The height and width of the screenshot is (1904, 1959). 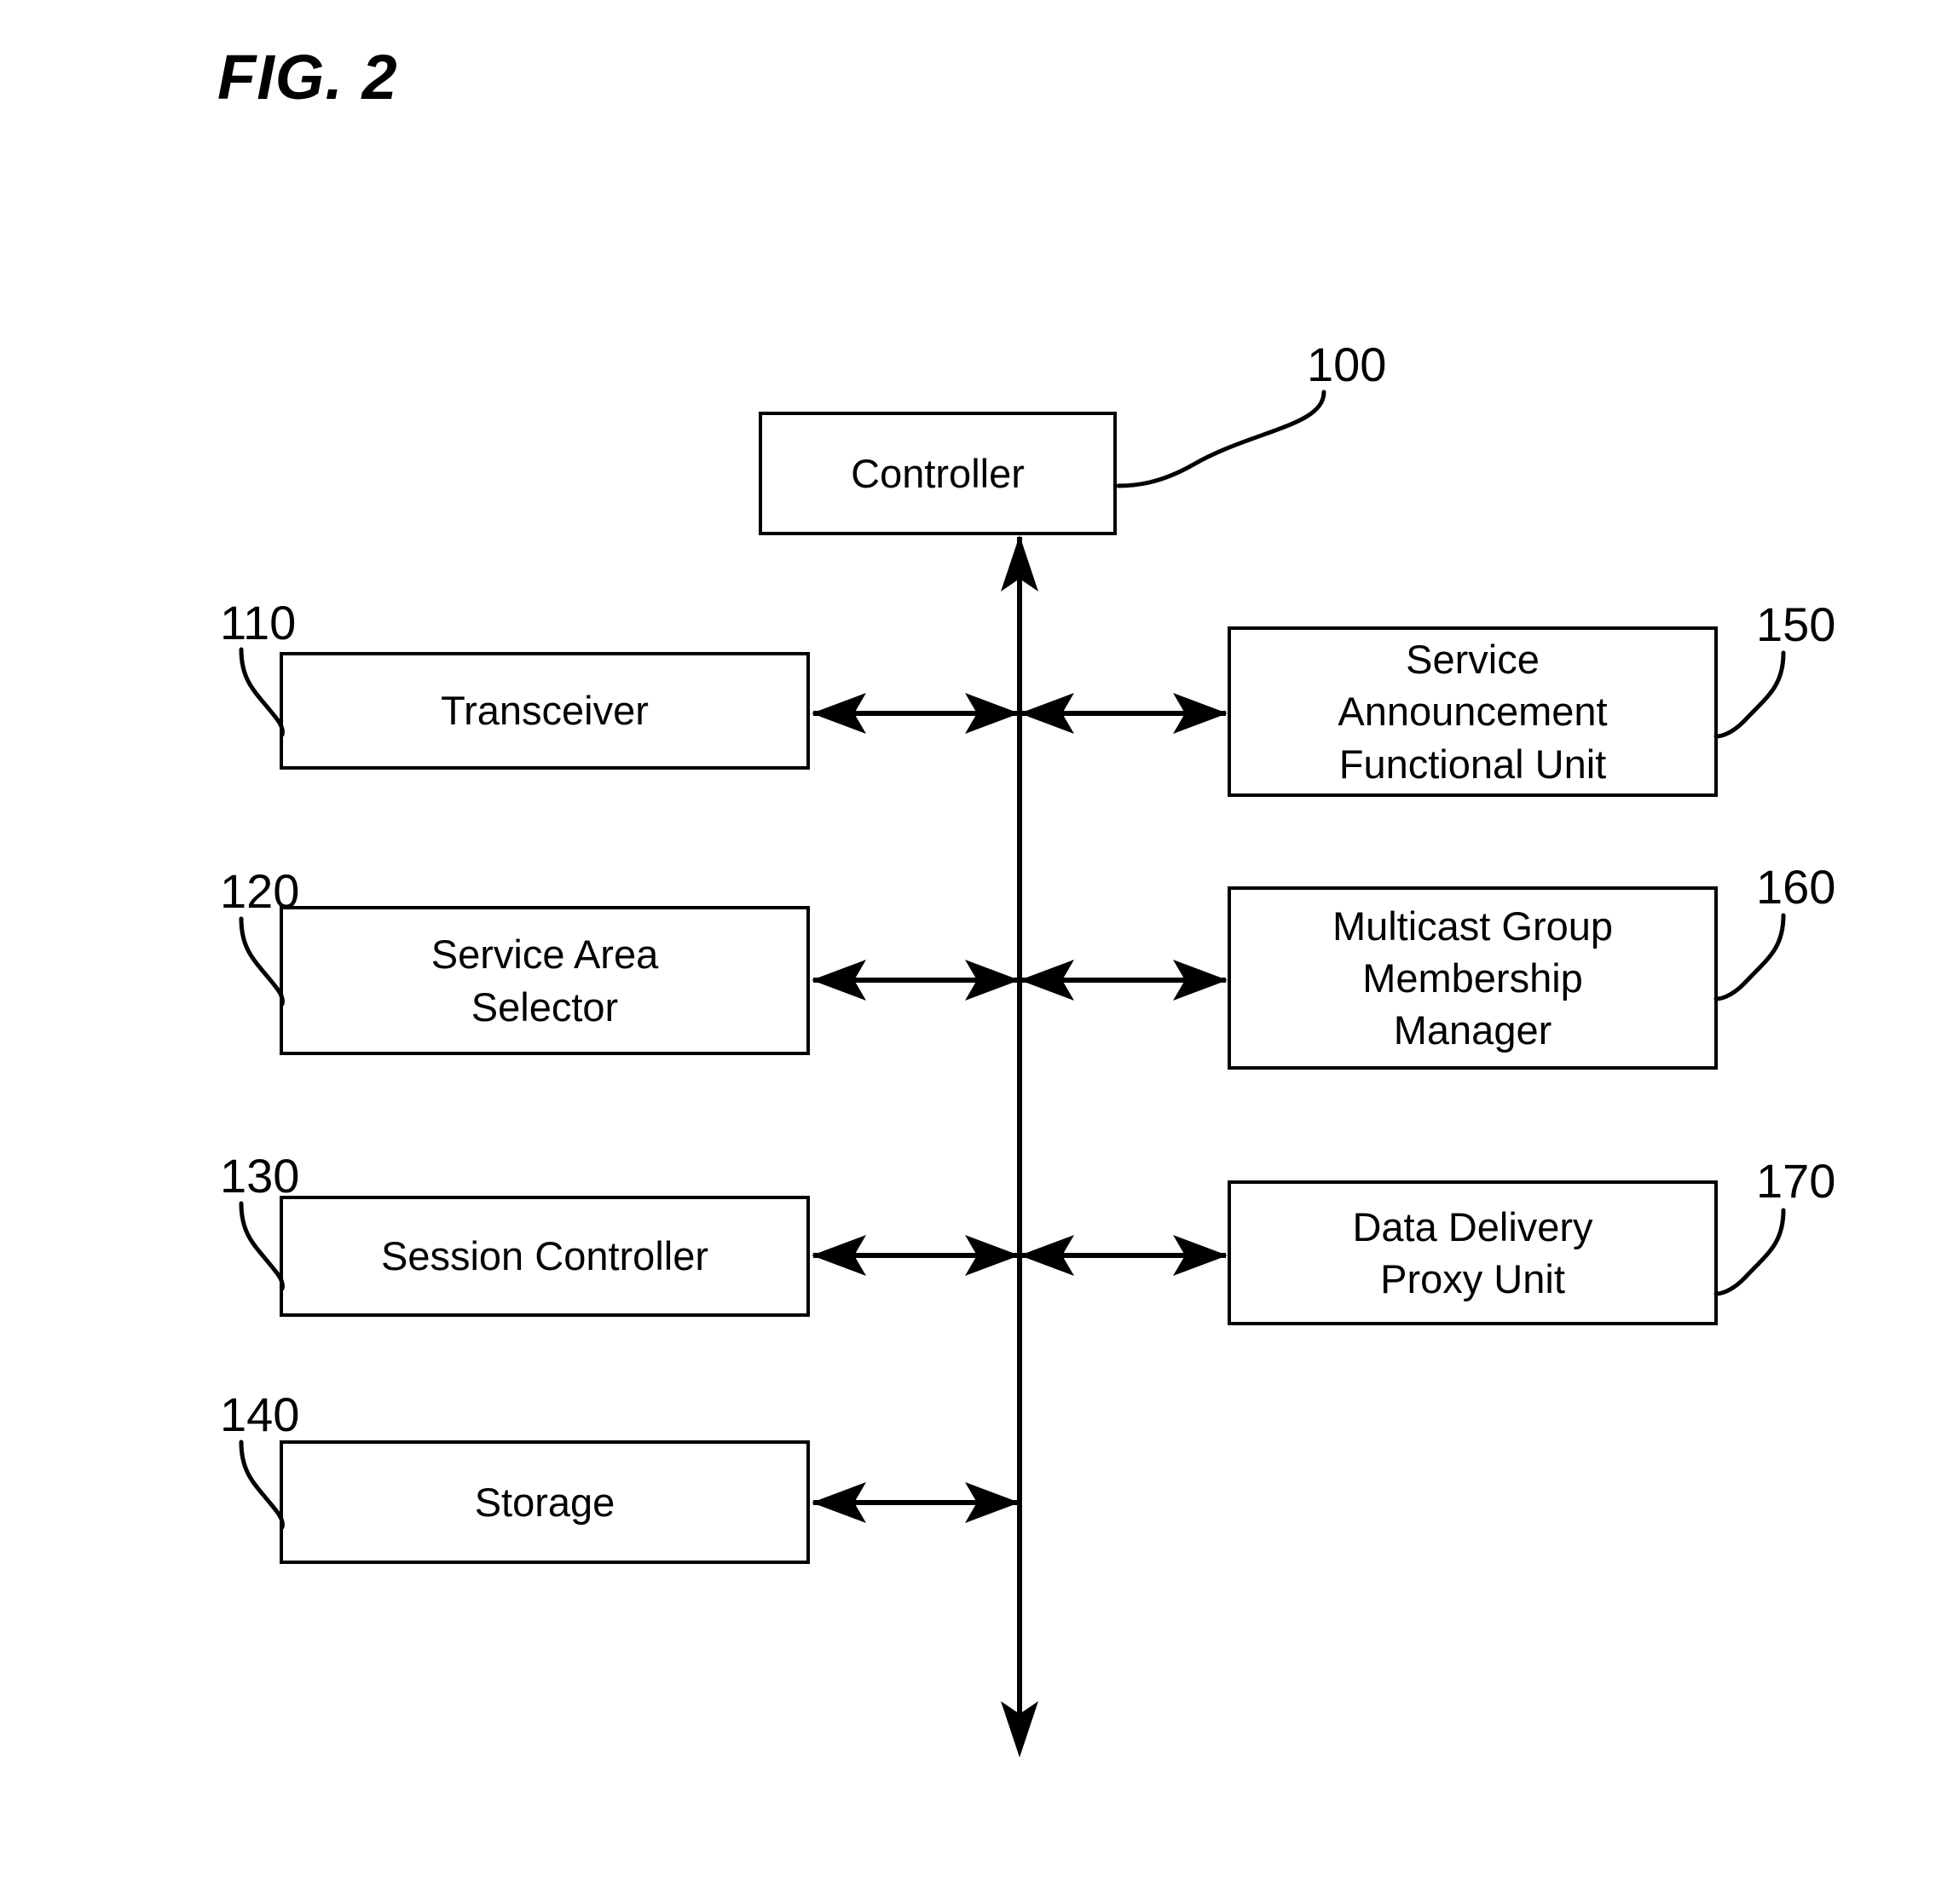 I want to click on arrowhead-into-service-area-selector, so click(x=839, y=980).